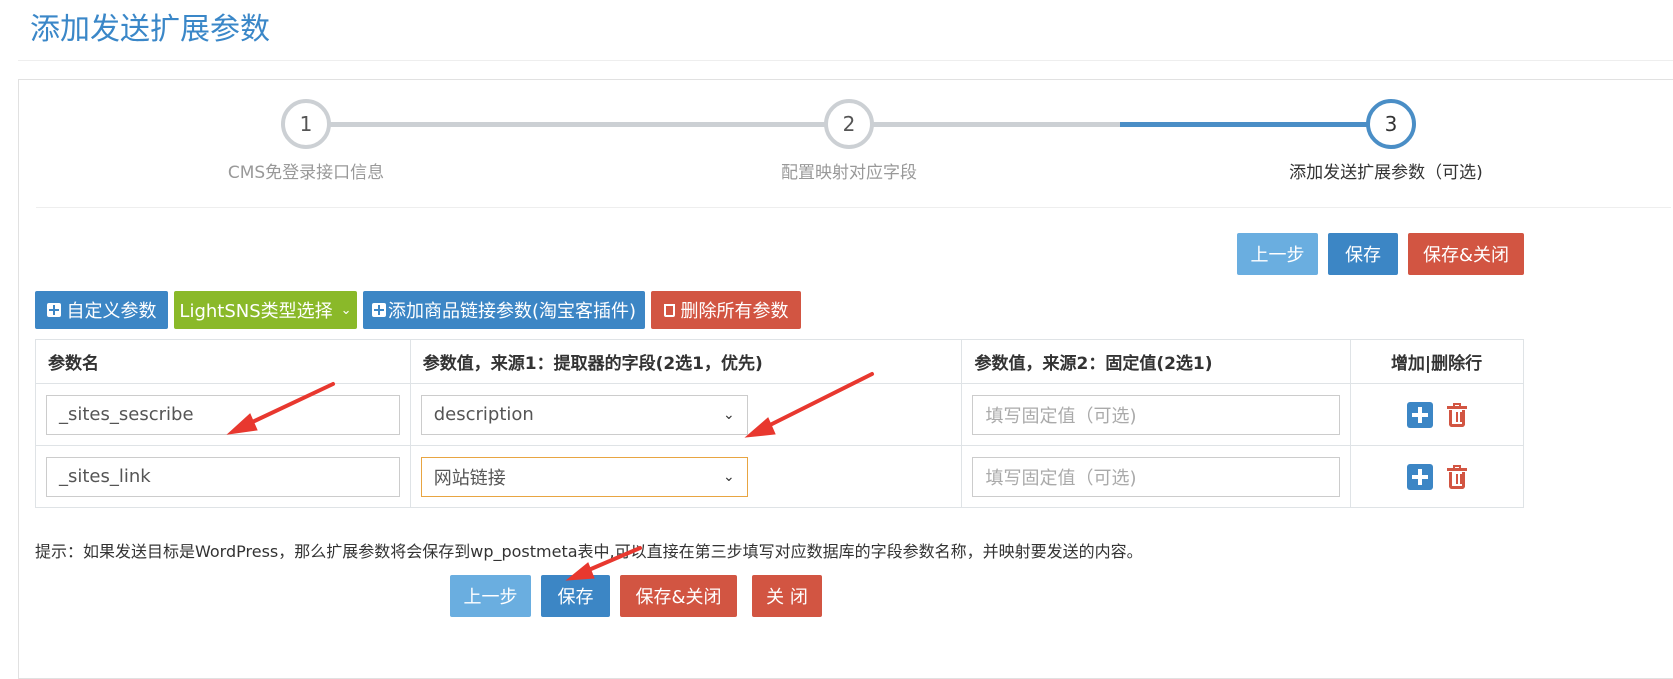  I want to click on top-save-close-button: 保存&关闭, so click(1466, 254).